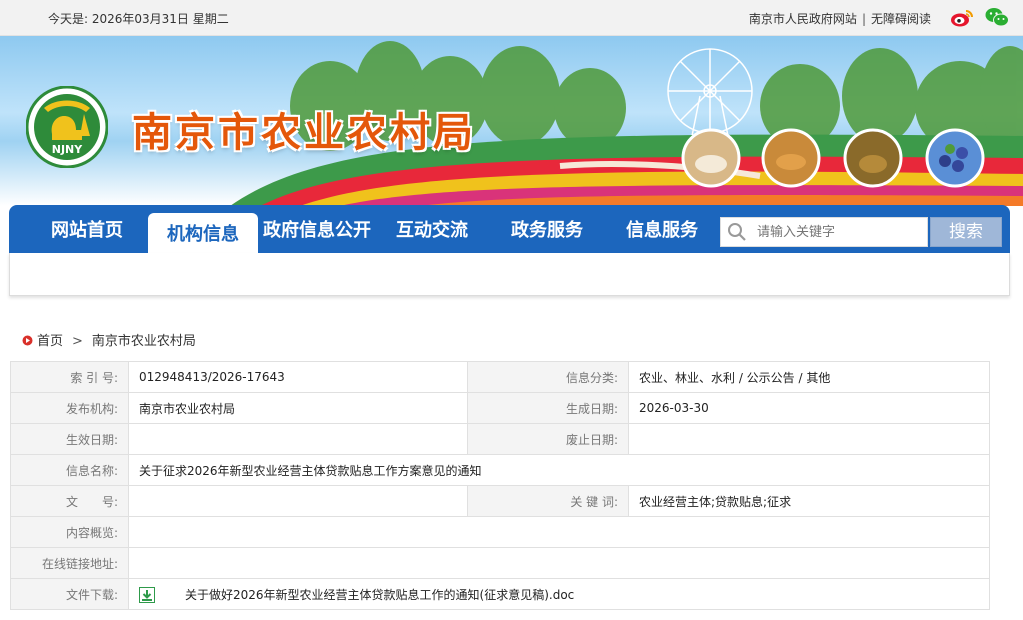  What do you see at coordinates (809, 377) in the screenshot?
I see `category-value: 农业、林业、水利 / 公示公告 / 其他` at bounding box center [809, 377].